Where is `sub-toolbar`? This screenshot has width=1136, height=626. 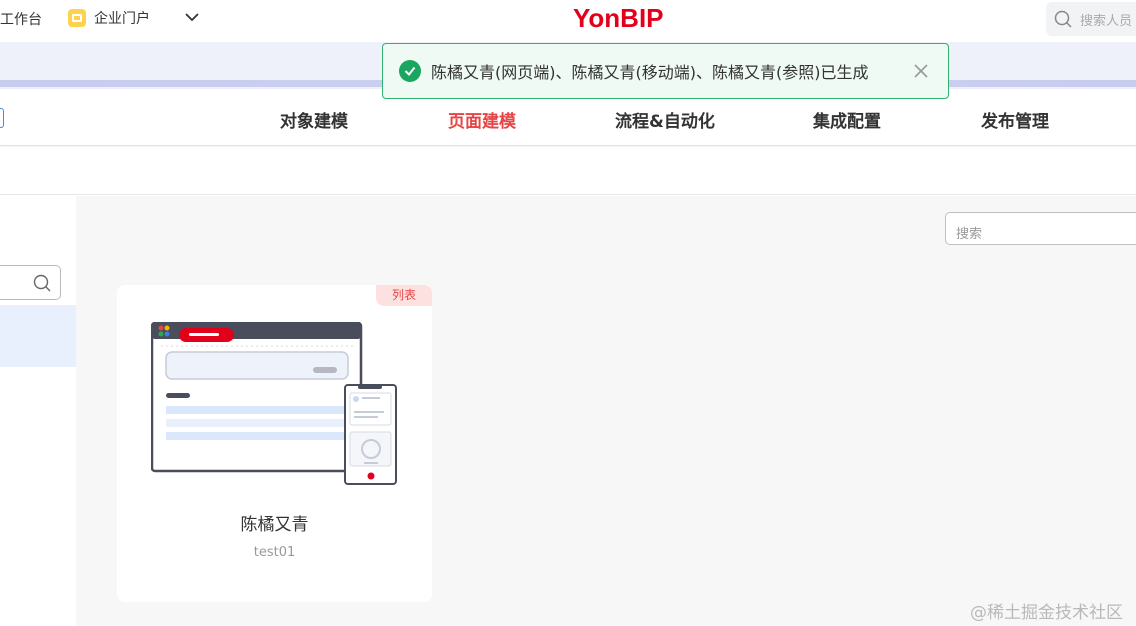
sub-toolbar is located at coordinates (568, 171).